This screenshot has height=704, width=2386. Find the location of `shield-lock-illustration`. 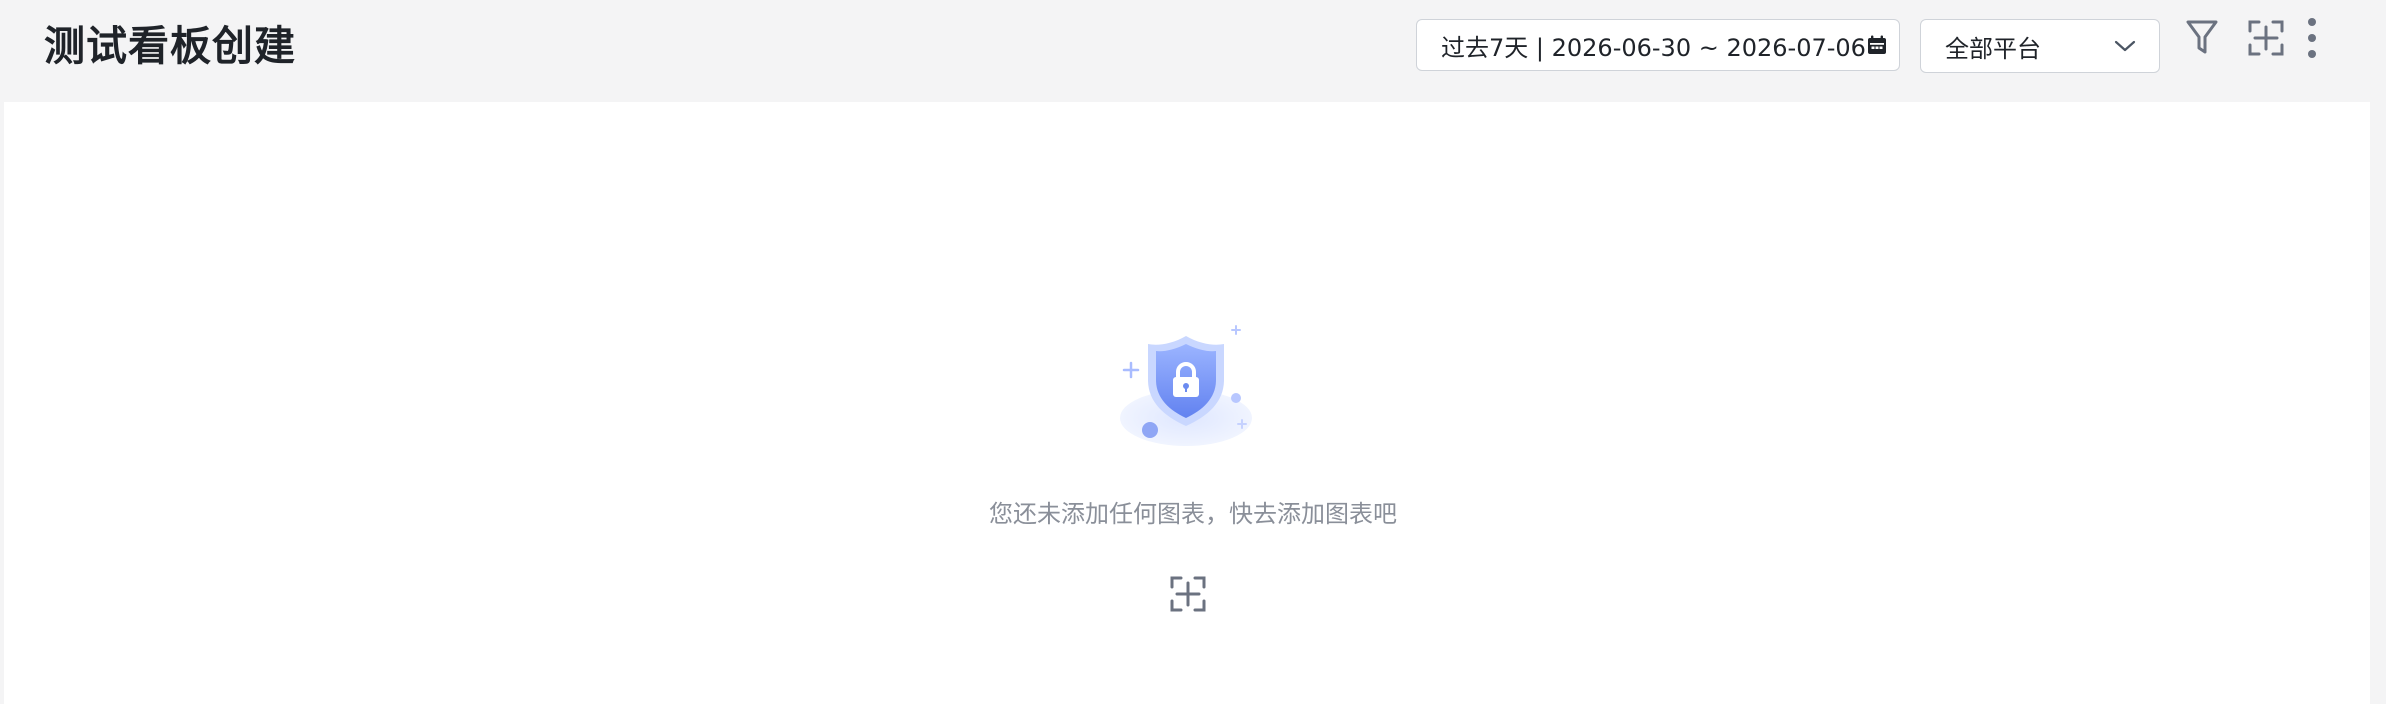

shield-lock-illustration is located at coordinates (1185, 387).